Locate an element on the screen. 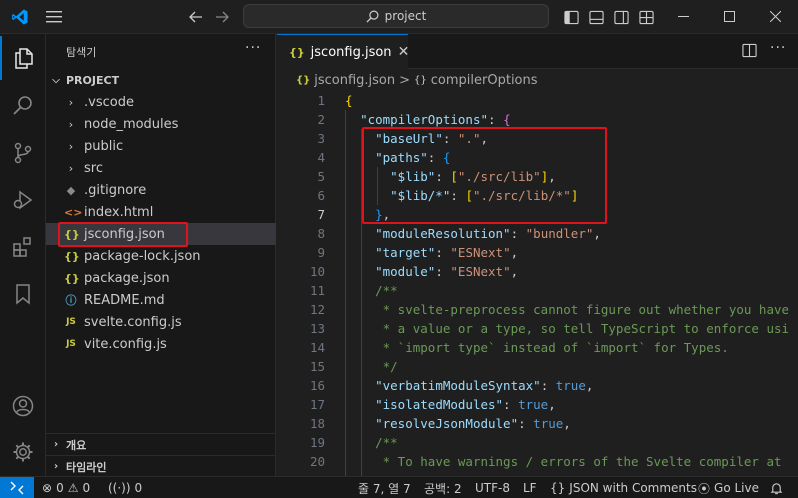  bell-icon is located at coordinates (776, 488).